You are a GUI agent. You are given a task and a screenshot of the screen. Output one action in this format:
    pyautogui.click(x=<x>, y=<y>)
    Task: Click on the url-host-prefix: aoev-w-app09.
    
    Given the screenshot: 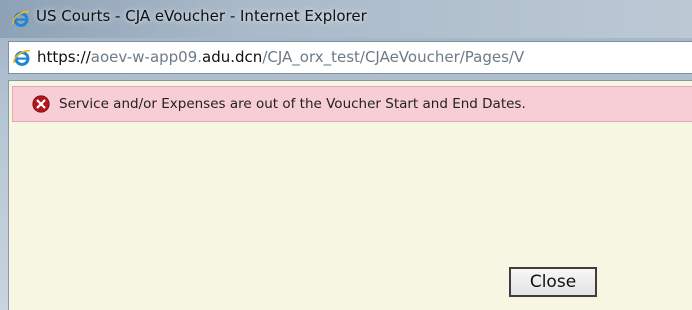 What is the action you would take?
    pyautogui.click(x=146, y=57)
    